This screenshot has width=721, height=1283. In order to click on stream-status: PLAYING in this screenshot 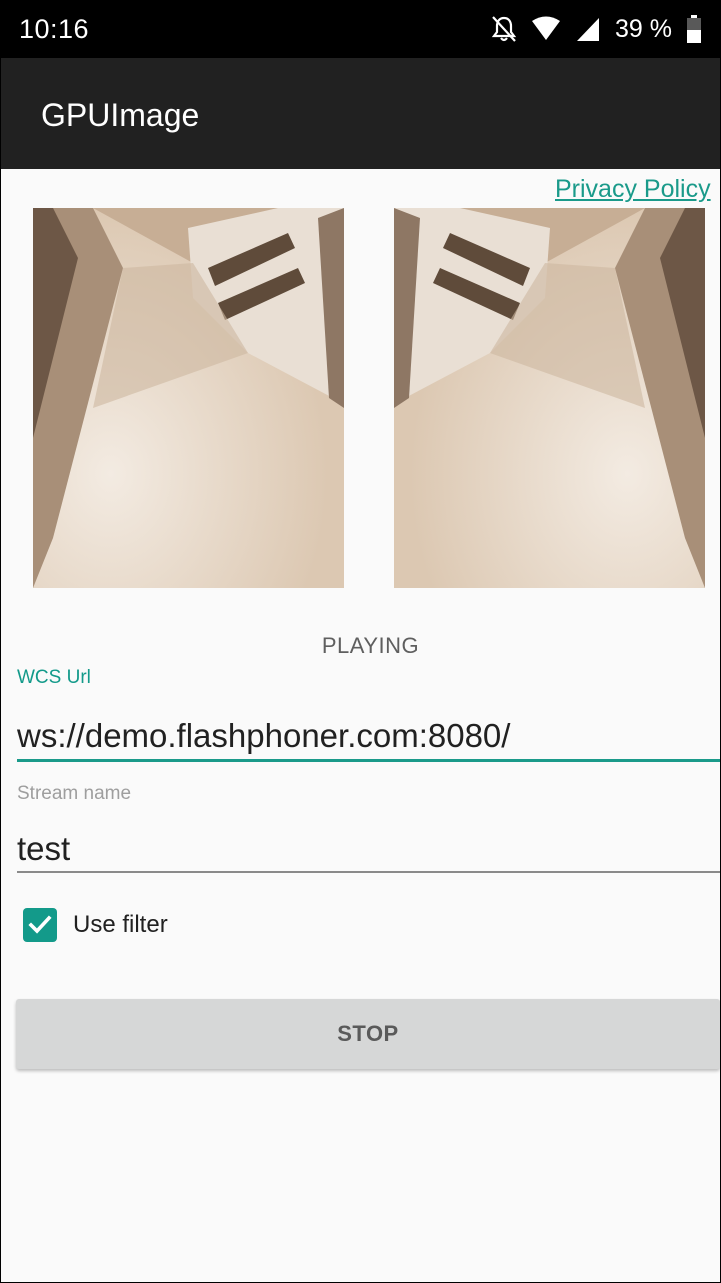, I will do `click(370, 645)`.